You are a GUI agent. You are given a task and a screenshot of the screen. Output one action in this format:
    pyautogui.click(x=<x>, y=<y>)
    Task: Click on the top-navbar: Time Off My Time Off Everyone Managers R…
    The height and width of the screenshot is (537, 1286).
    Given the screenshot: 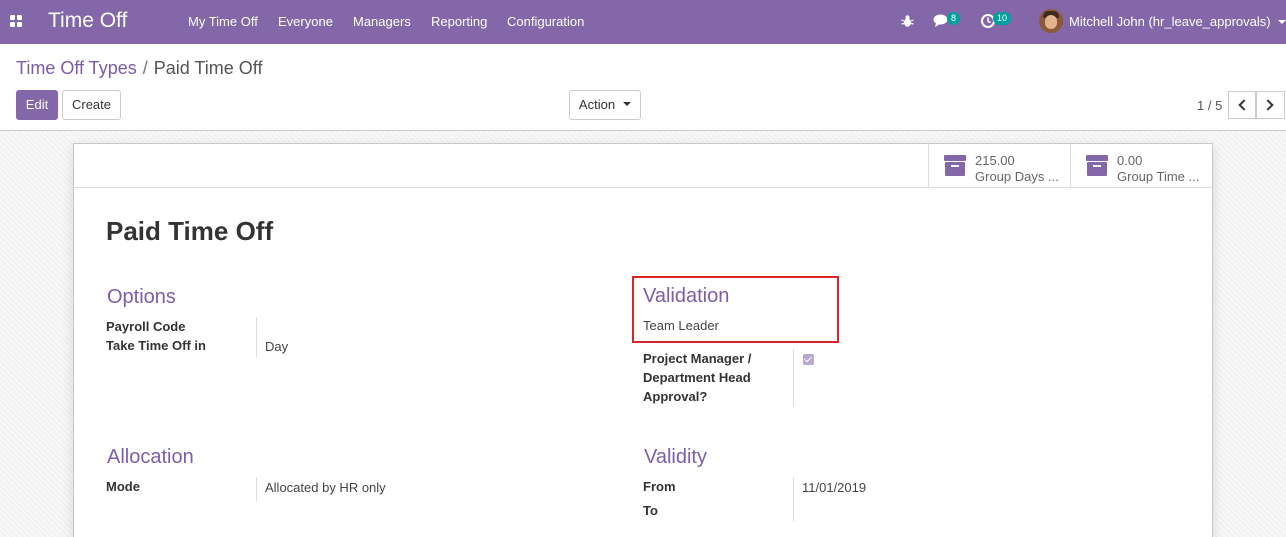 What is the action you would take?
    pyautogui.click(x=643, y=22)
    